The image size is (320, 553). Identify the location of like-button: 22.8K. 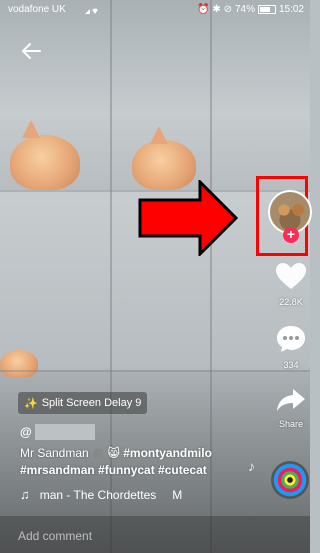
(291, 284).